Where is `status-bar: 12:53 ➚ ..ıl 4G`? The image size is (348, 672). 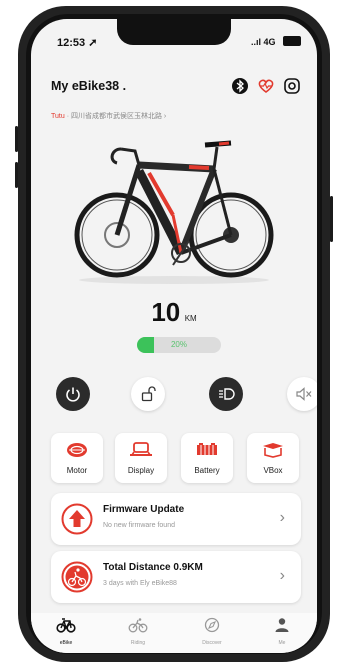 status-bar: 12:53 ➚ ..ıl 4G is located at coordinates (174, 41).